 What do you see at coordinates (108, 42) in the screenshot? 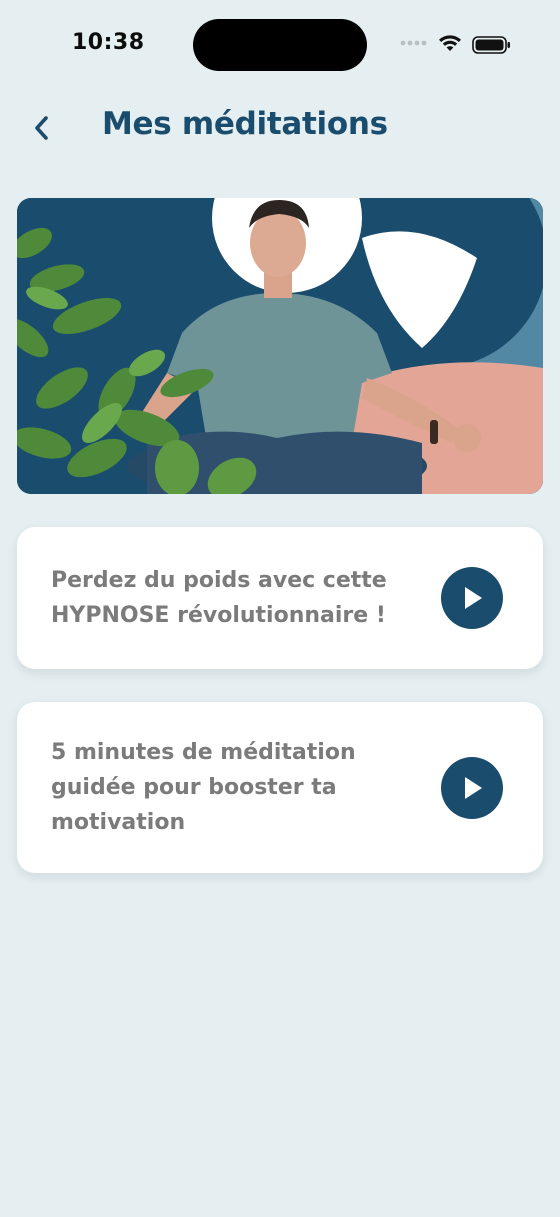
I see `status-time: 10:38` at bounding box center [108, 42].